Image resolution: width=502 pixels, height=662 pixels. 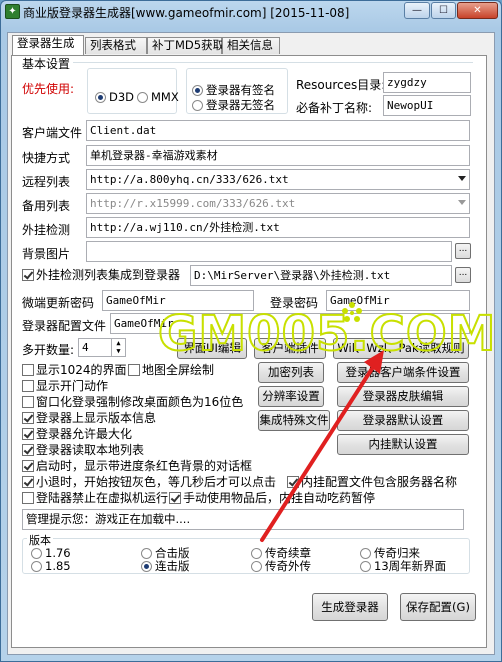 I want to click on tab-generator: 登录器生成, so click(x=48, y=45).